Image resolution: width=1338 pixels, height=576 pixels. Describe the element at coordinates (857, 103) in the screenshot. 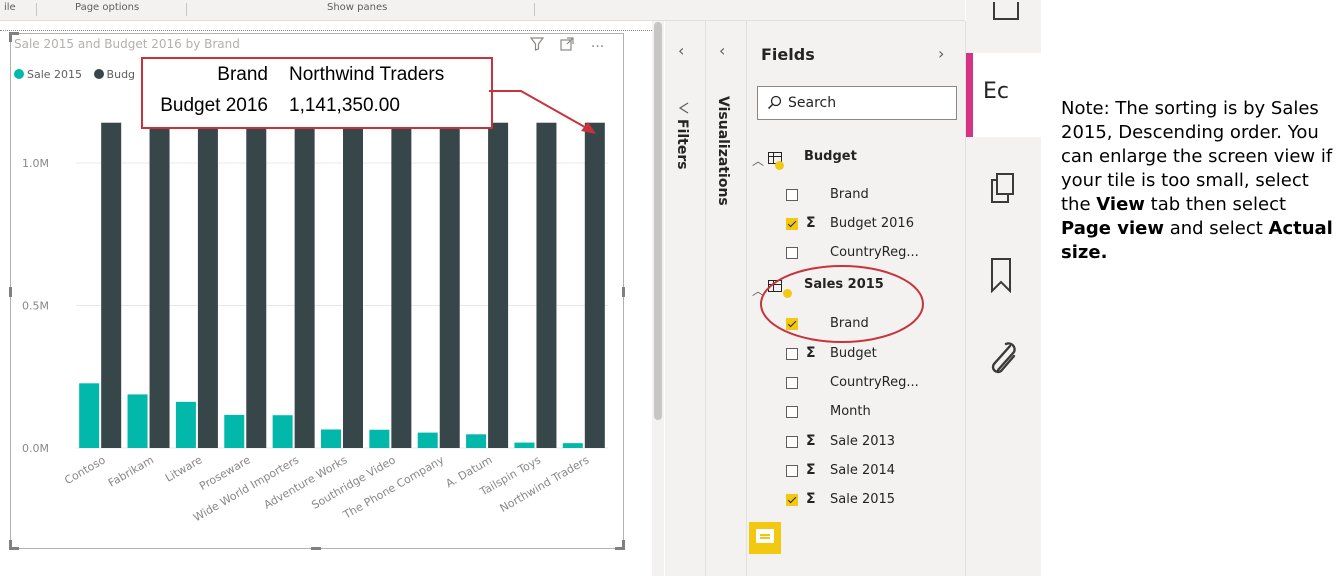

I see `search-input` at that location.